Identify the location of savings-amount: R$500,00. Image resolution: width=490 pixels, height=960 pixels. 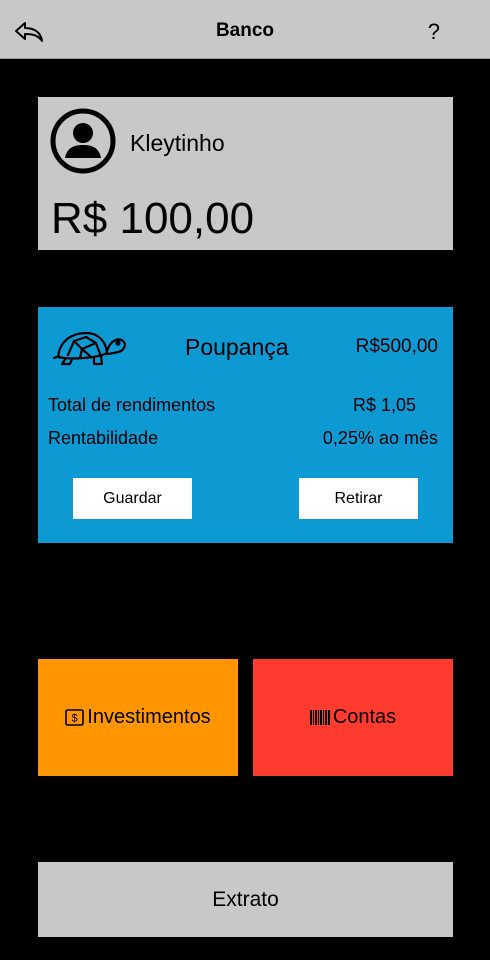
(396, 346).